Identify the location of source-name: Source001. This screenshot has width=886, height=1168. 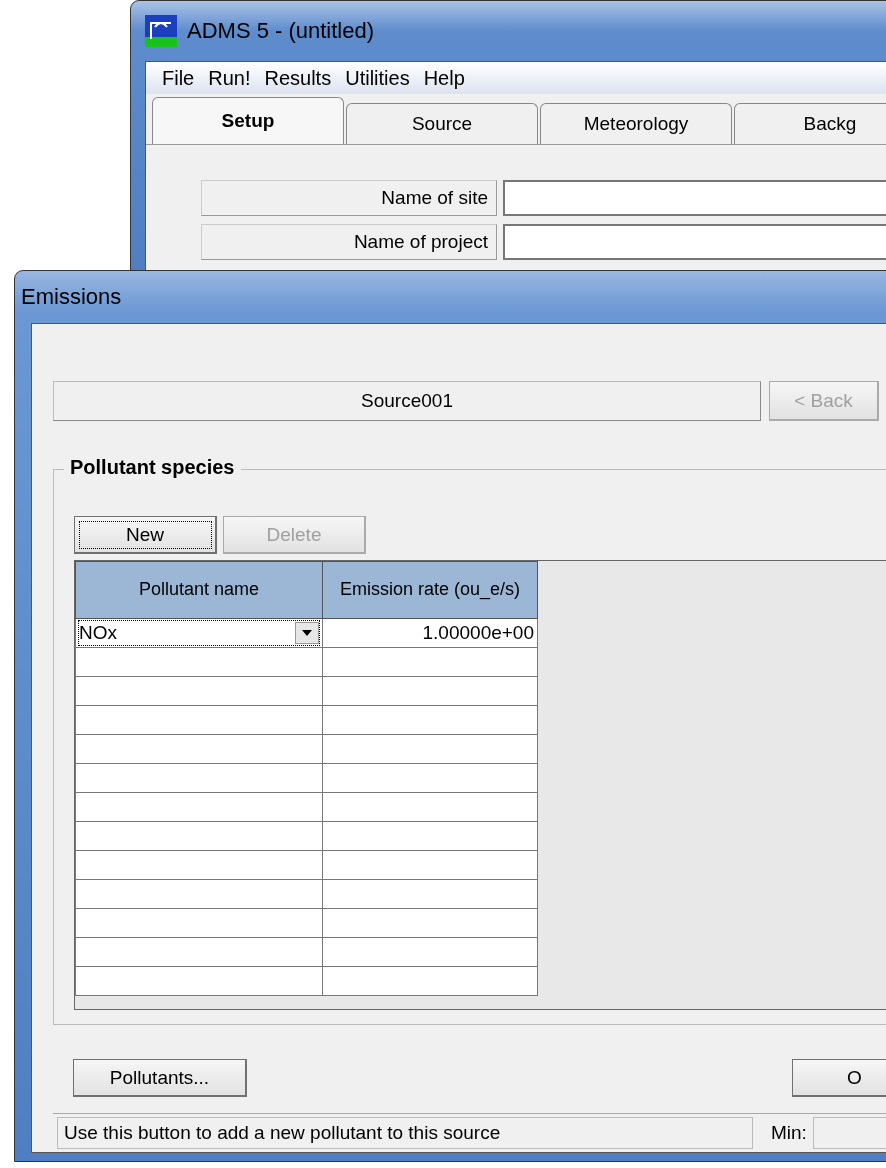
(407, 401).